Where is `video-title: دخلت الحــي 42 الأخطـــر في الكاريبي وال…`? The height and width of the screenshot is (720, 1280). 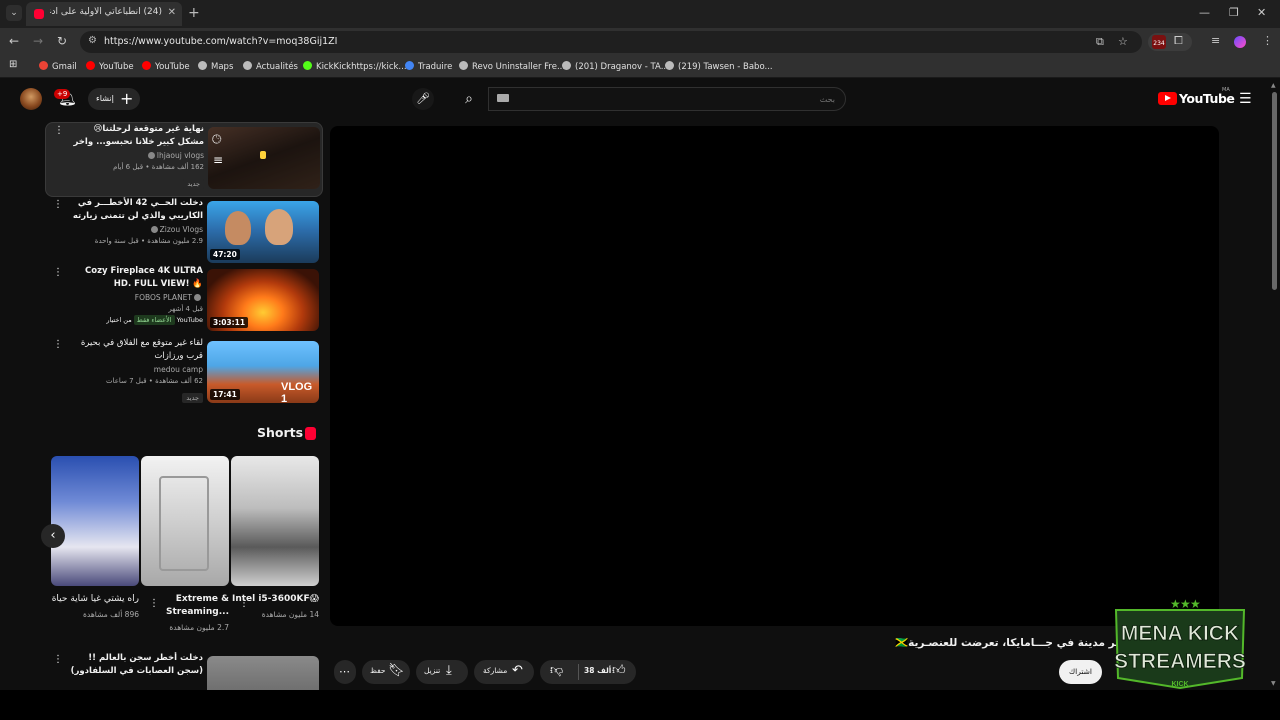
video-title: دخلت الحــي 42 الأخطـــر في الكاريبي وال… is located at coordinates (135, 210).